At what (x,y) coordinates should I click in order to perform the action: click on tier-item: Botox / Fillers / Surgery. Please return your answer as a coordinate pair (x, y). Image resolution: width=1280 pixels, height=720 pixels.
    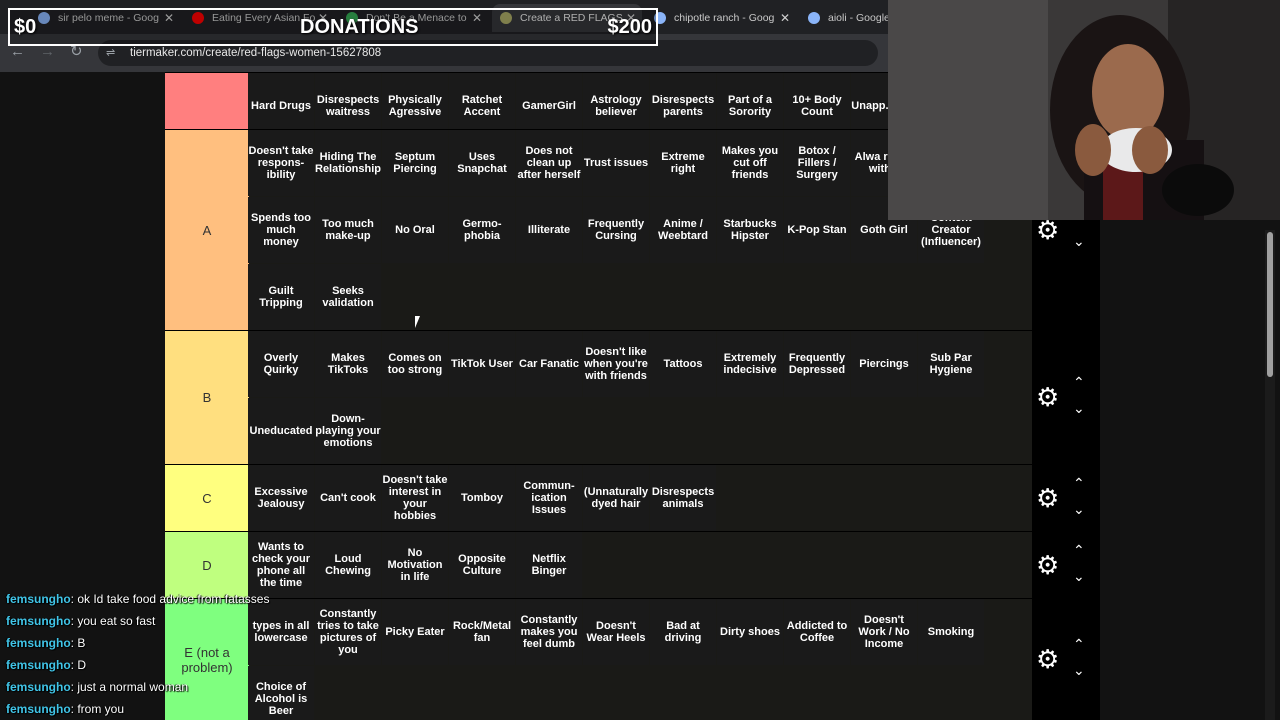
    Looking at the image, I should click on (817, 163).